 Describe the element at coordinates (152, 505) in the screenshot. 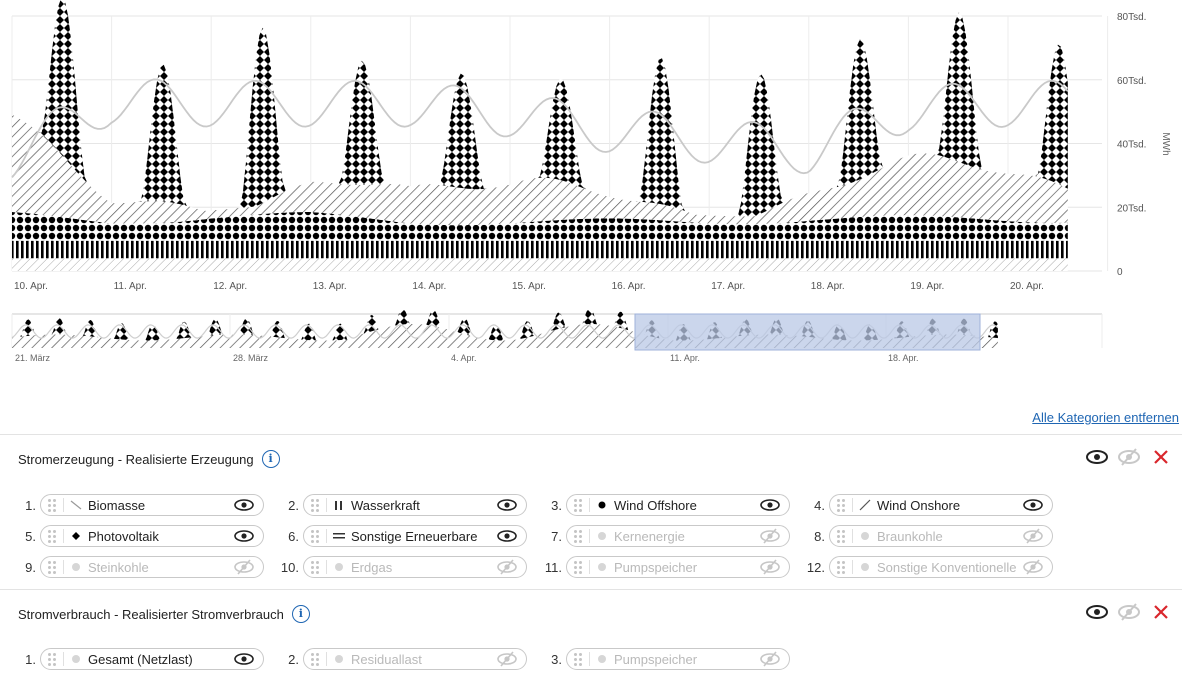

I see `category-pill: Biomasse` at that location.